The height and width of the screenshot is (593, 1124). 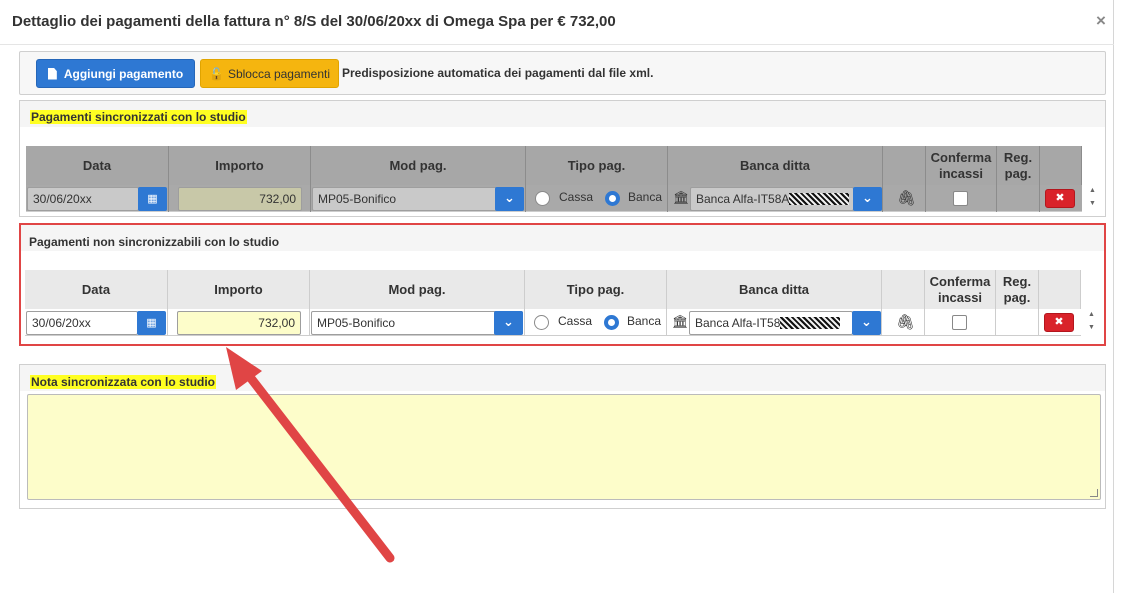 What do you see at coordinates (310, 455) in the screenshot?
I see `annotation-arrow` at bounding box center [310, 455].